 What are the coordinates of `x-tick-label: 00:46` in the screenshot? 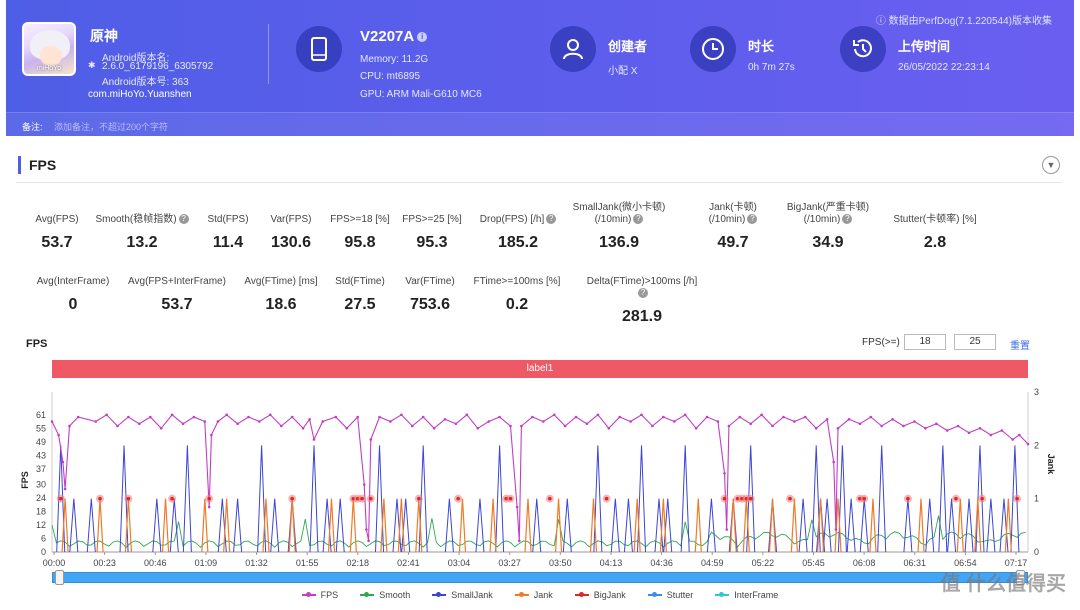 It's located at (155, 563).